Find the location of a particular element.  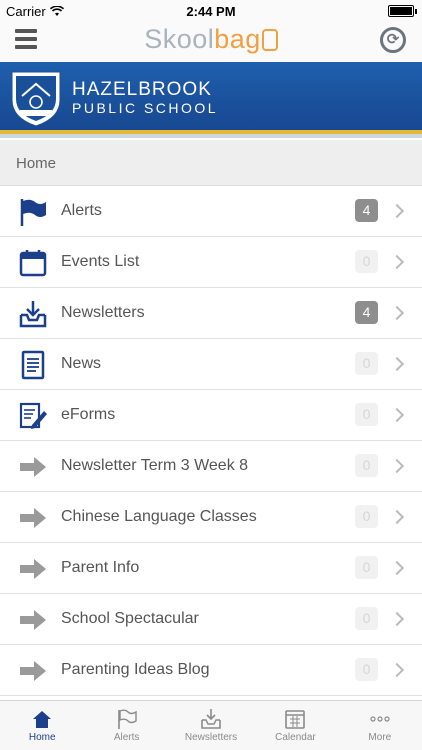

school-name-line2: PUBLIC SCHOOL is located at coordinates (145, 108).